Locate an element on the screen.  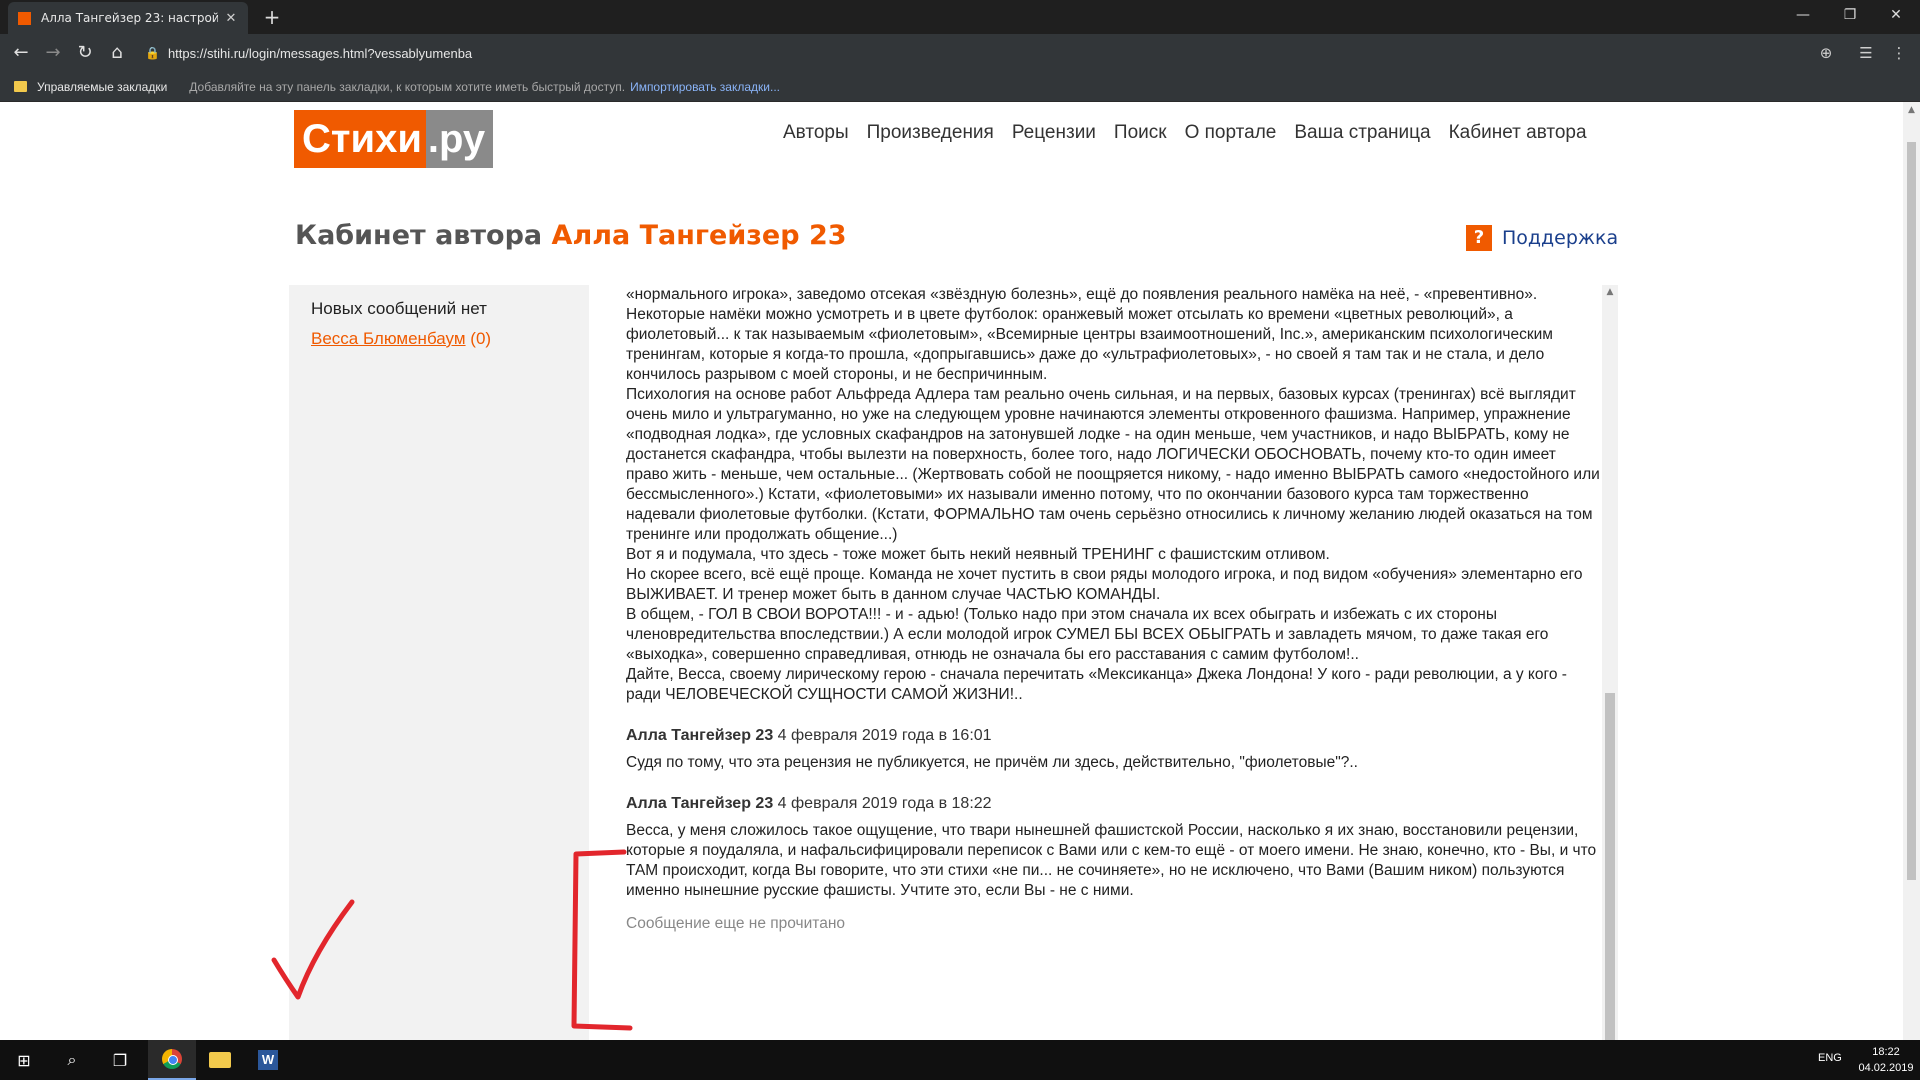
page-scrollbar: ▲ is located at coordinates (1911, 571).